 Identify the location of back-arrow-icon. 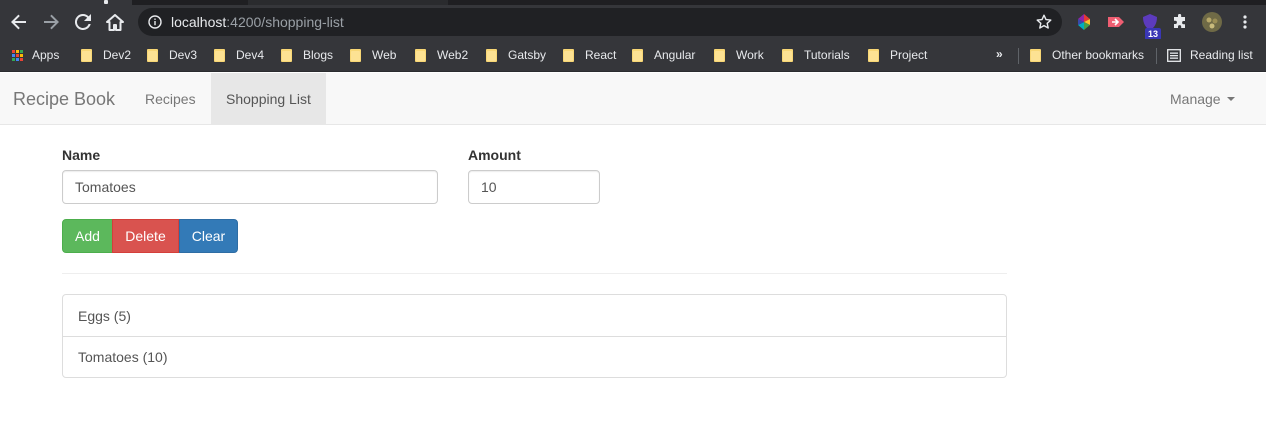
(18, 22).